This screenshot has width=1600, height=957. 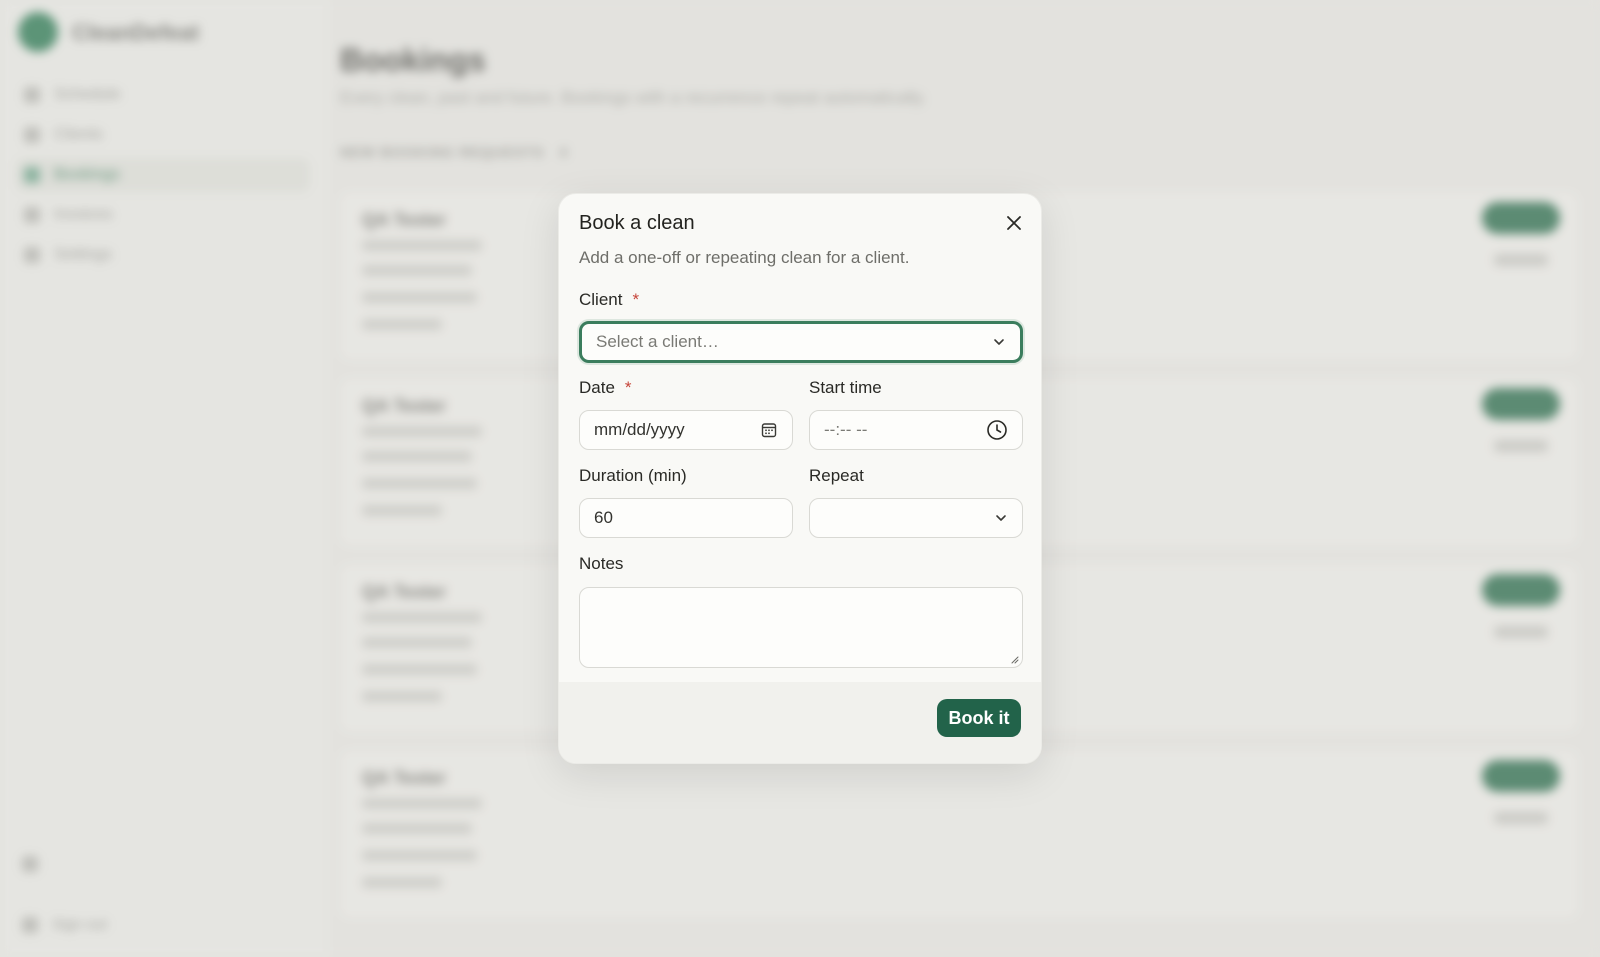 I want to click on client-label: Client *, so click(x=609, y=300).